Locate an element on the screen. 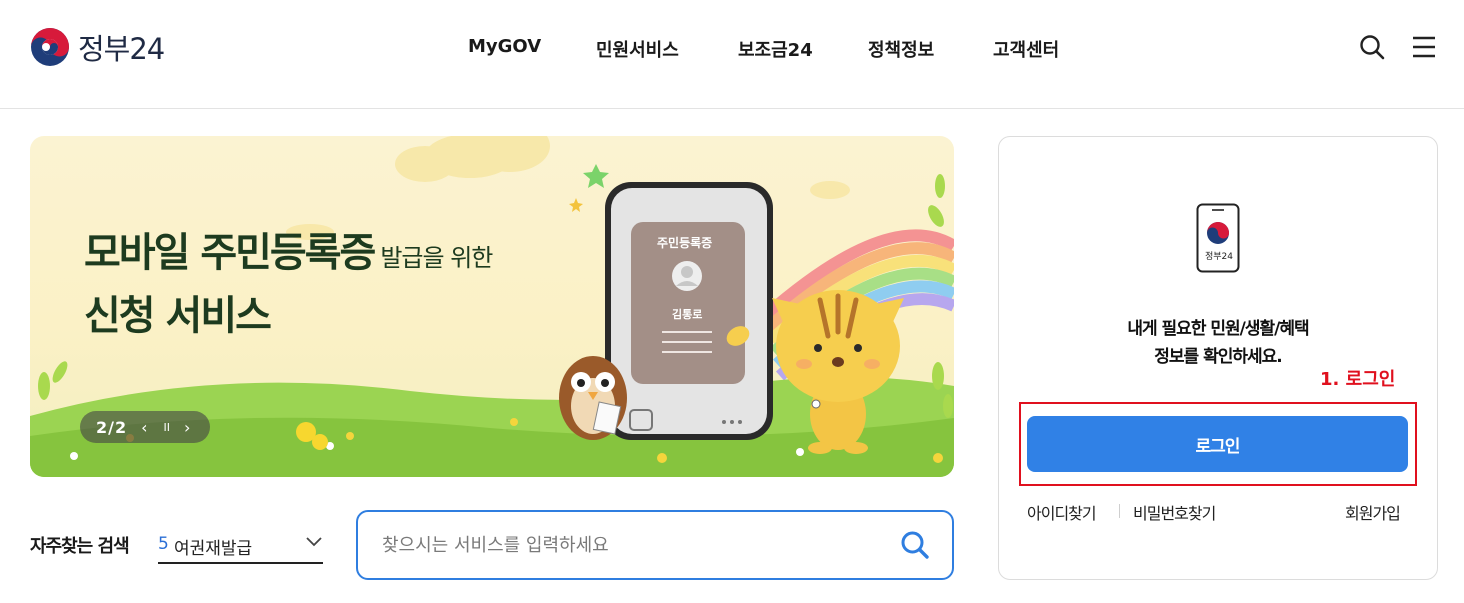 This screenshot has height=603, width=1464. banner-title-line2: 신청 서비스 is located at coordinates (178, 316).